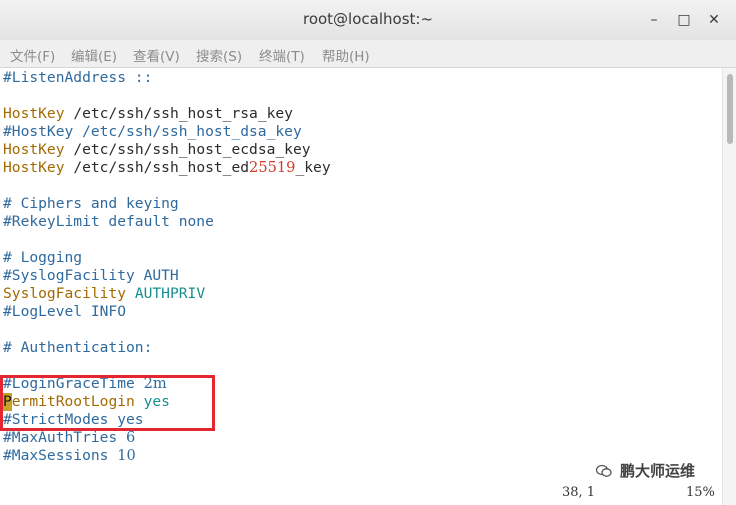 The width and height of the screenshot is (736, 505). I want to click on maximize-button: □, so click(684, 20).